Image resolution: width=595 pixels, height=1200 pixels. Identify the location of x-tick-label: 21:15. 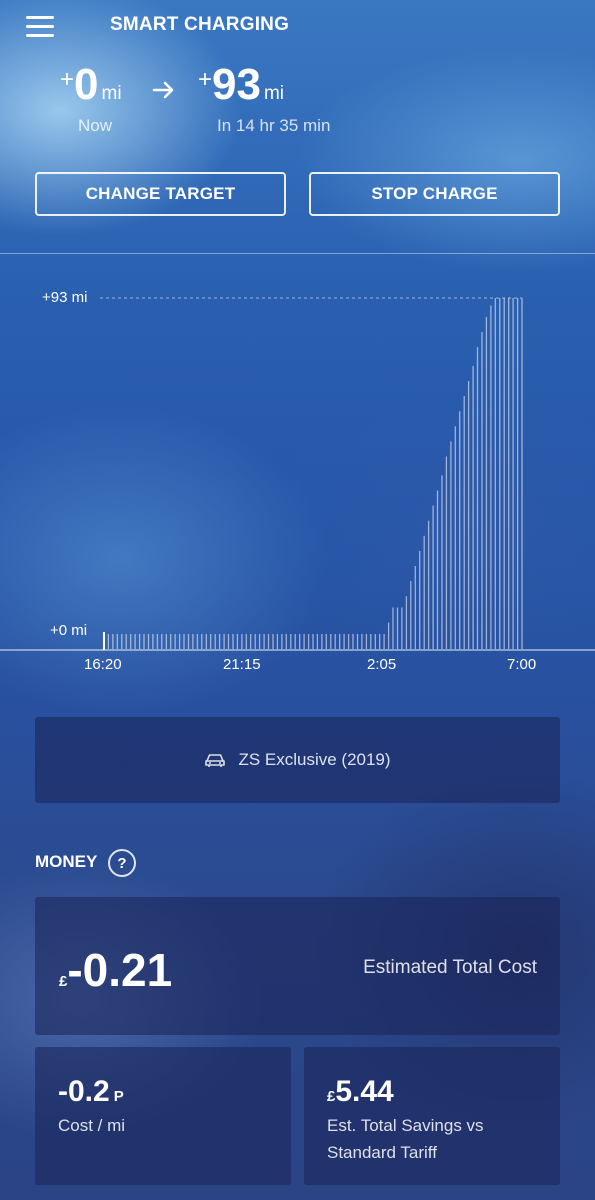
(242, 664).